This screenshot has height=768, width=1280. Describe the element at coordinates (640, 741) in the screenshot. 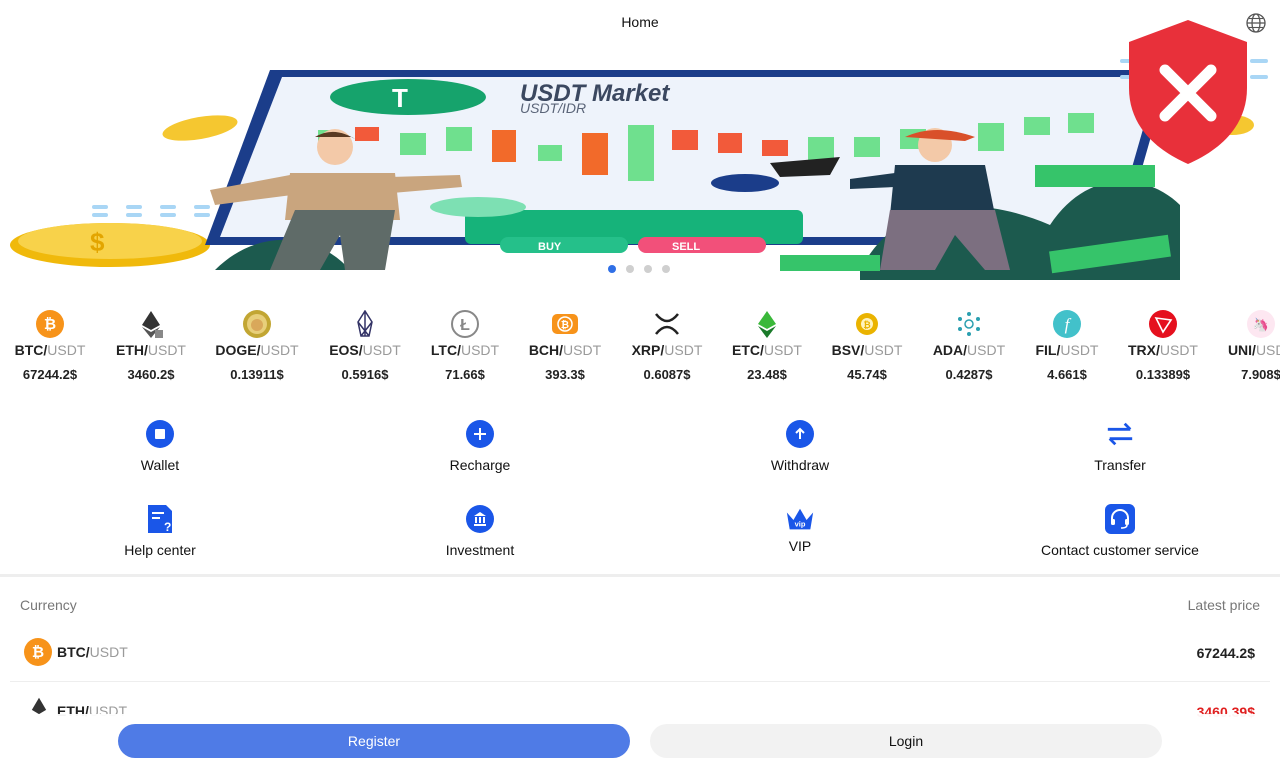

I see `auth-bar: Register Login` at that location.